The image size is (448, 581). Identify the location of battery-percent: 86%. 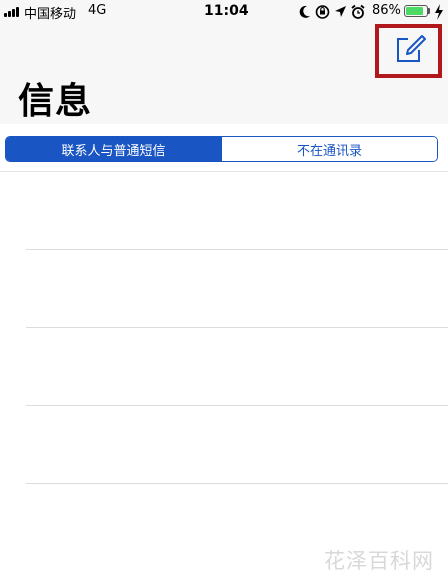
(386, 10).